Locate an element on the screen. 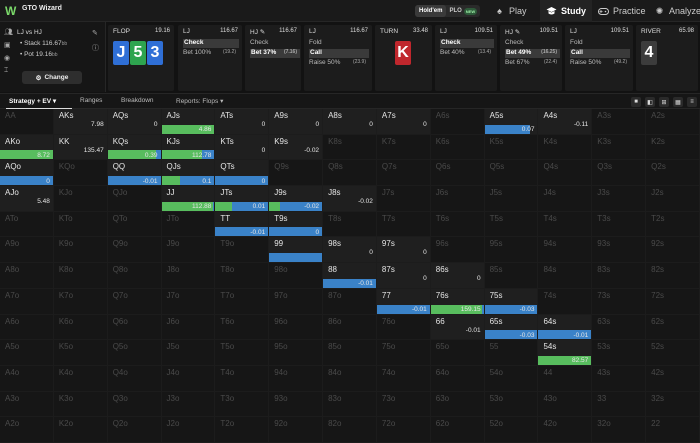 This screenshot has width=700, height=443. view-list-icon: ≡ is located at coordinates (692, 102).